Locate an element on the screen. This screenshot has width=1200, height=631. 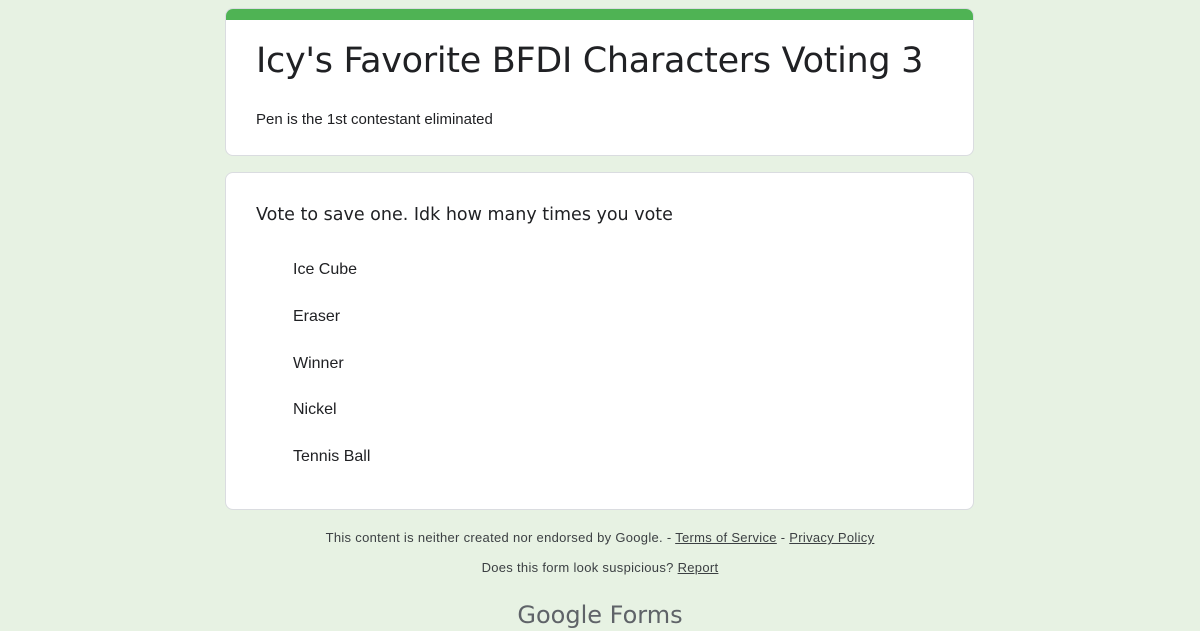
option-ice-cube: Ice Cube is located at coordinates (325, 270).